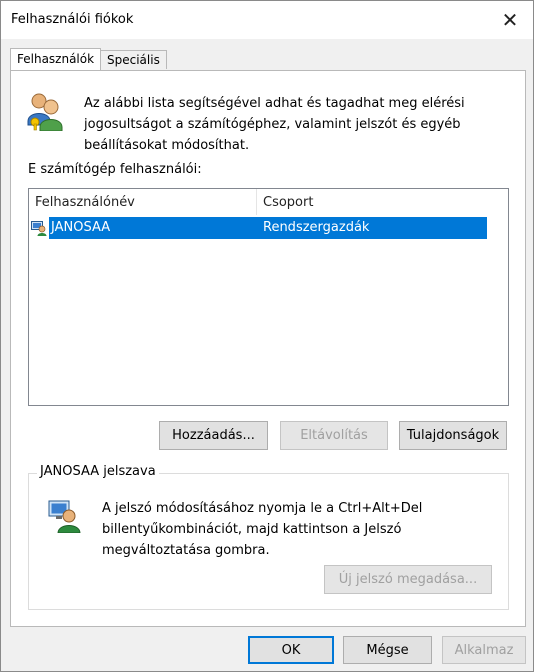 The width and height of the screenshot is (534, 672). Describe the element at coordinates (259, 228) in the screenshot. I see `table-row: JANOSAA Rendszergazdák` at that location.